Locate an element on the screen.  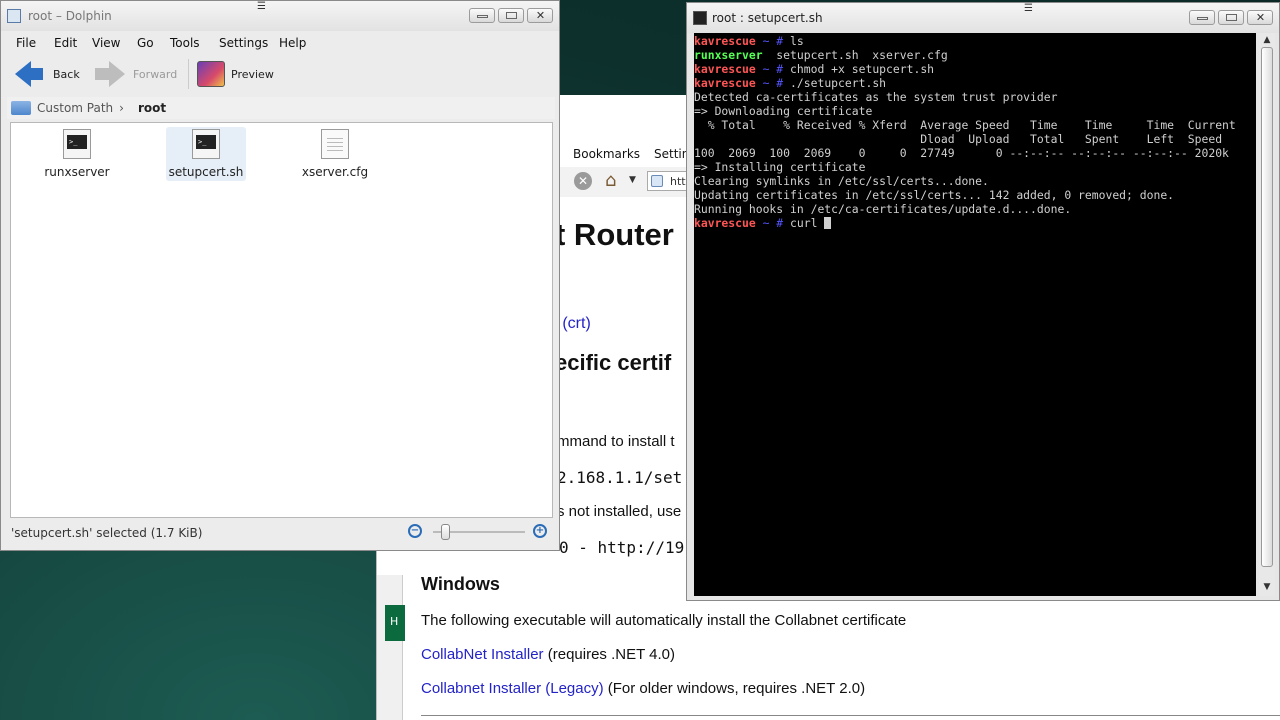
back-button: Back is located at coordinates (47, 74).